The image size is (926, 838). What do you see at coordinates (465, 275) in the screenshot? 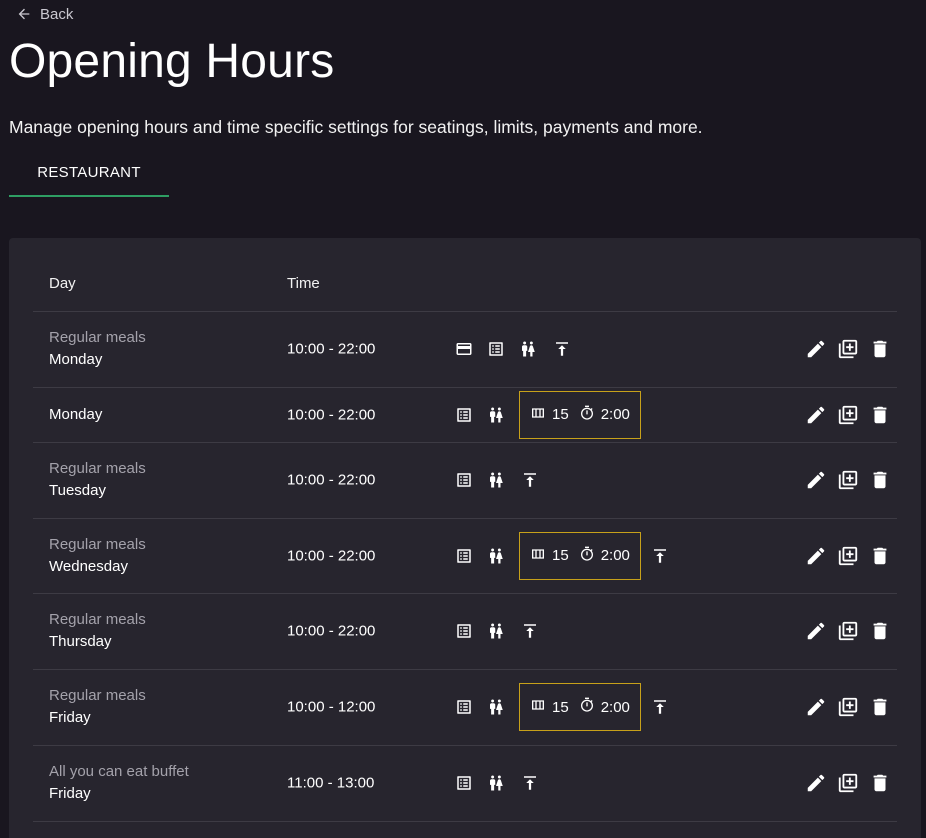
I see `table-header: Day Time` at bounding box center [465, 275].